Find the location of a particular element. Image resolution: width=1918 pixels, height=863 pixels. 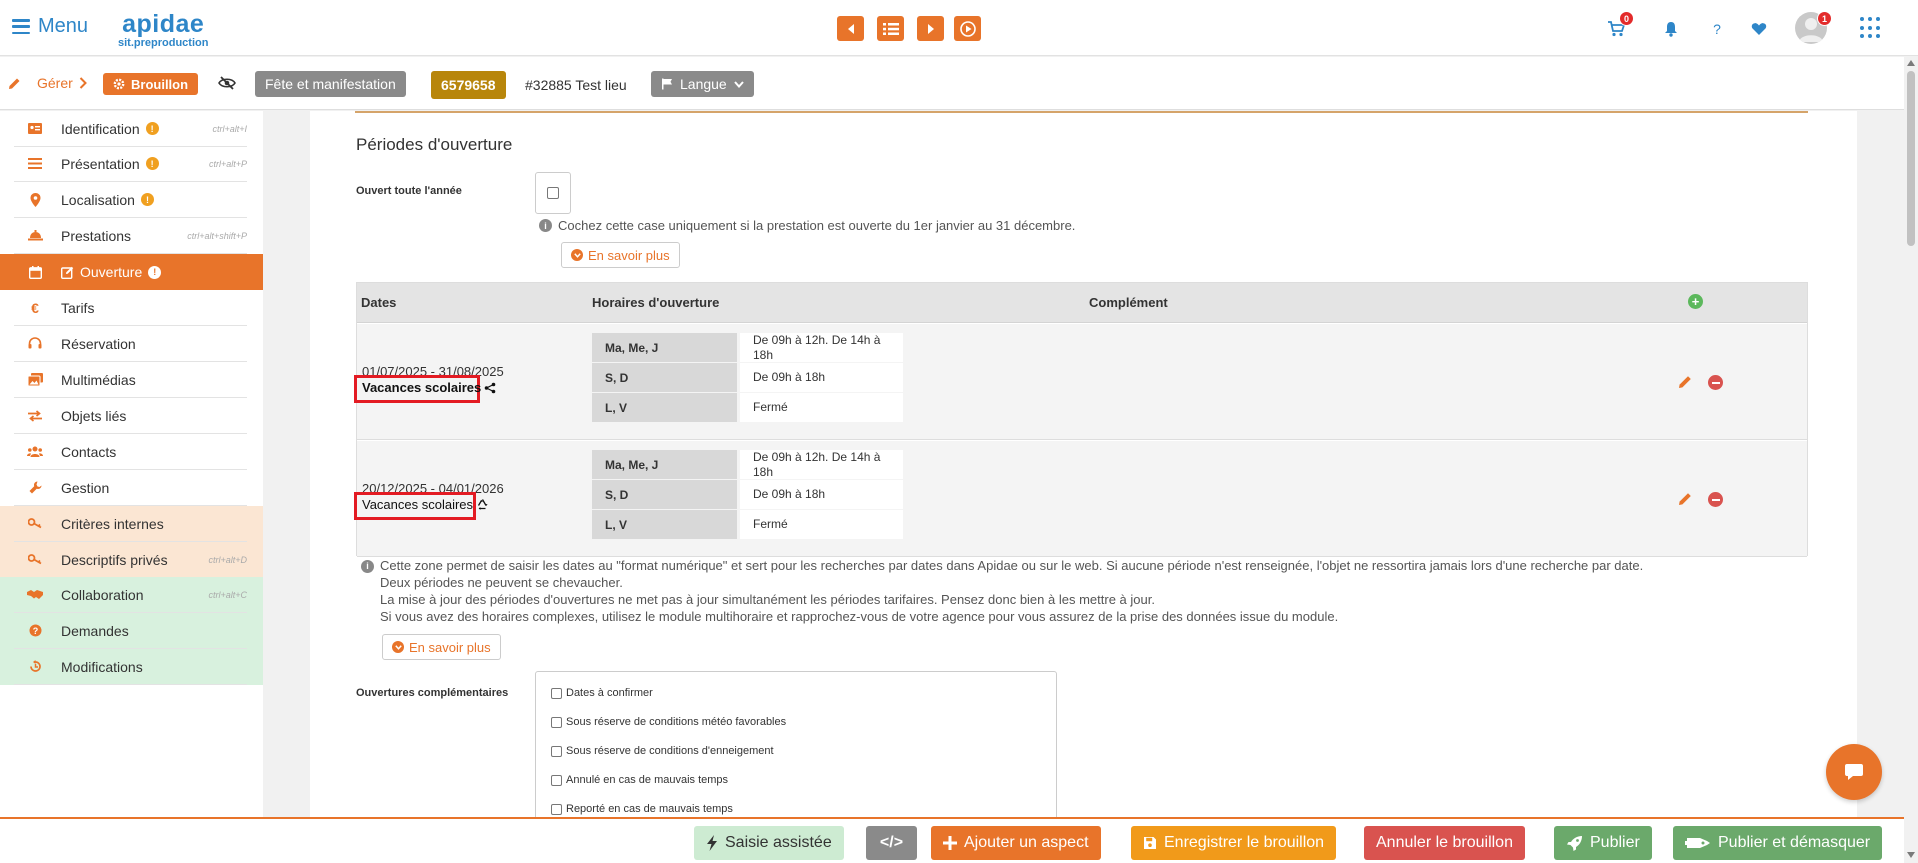

info-icon: i is located at coordinates (367, 566).